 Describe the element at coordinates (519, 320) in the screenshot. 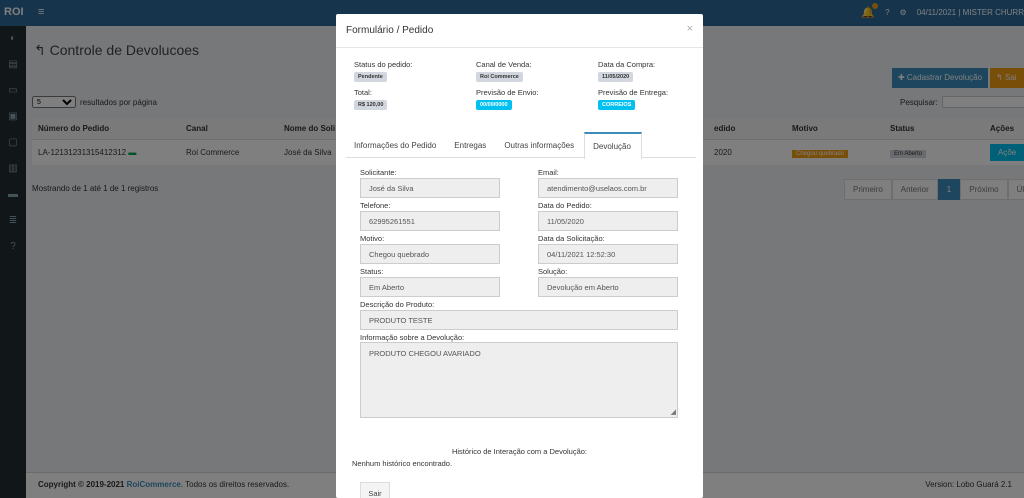

I see `descricao-field: PRODUTO TESTE` at that location.